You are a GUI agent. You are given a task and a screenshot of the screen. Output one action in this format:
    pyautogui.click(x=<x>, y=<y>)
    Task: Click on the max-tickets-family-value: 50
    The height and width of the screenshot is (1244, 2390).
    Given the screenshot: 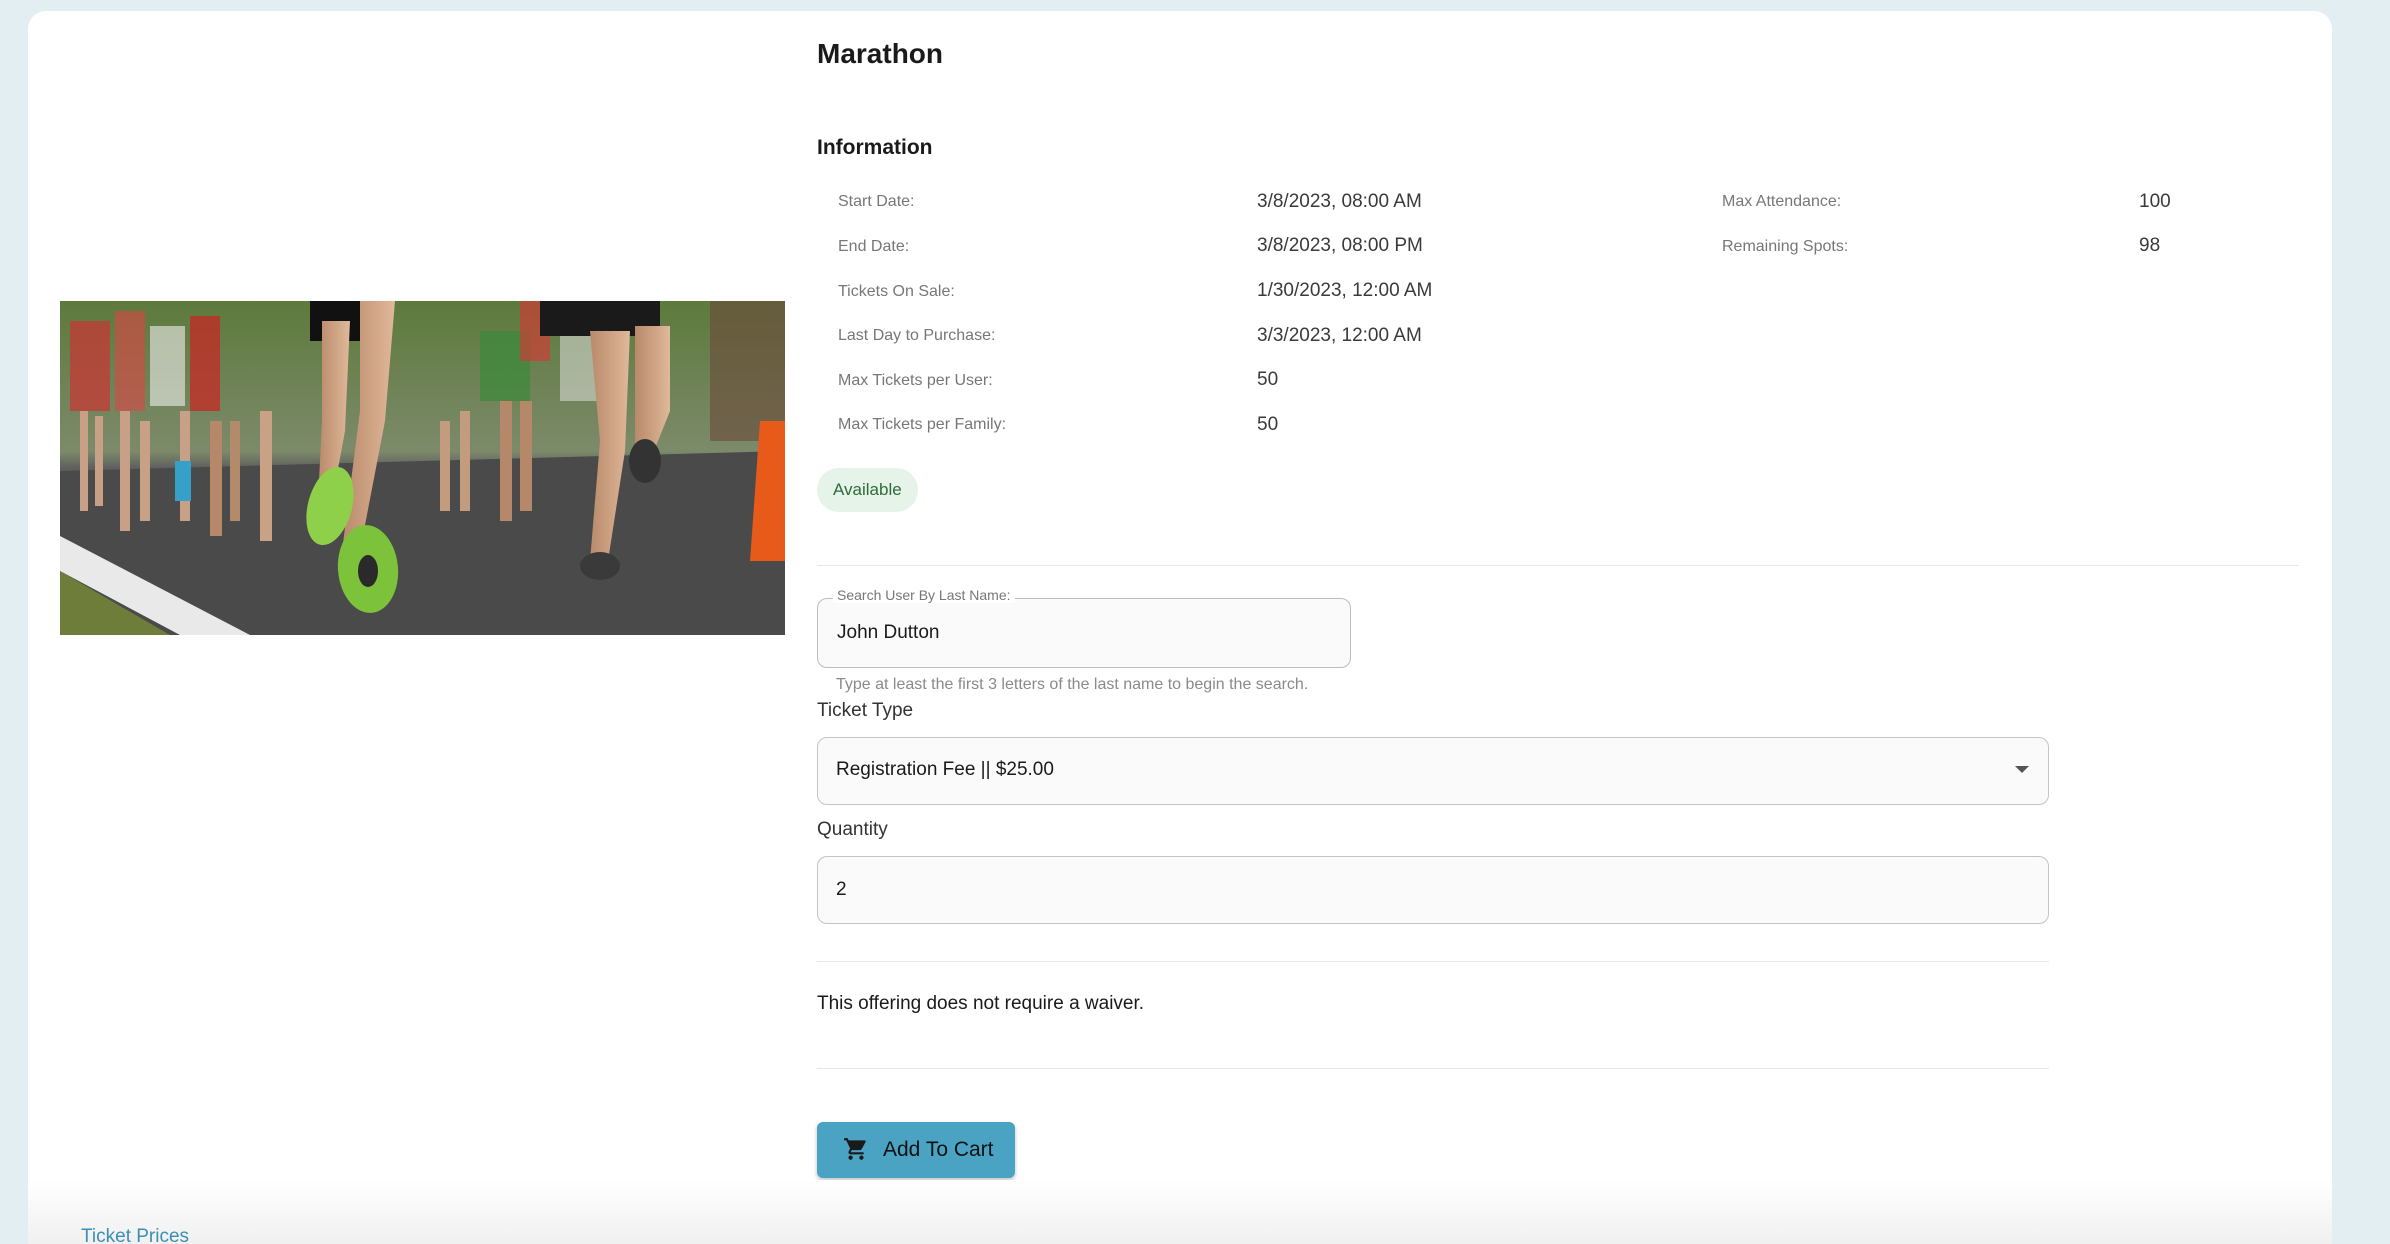 What is the action you would take?
    pyautogui.click(x=1268, y=424)
    